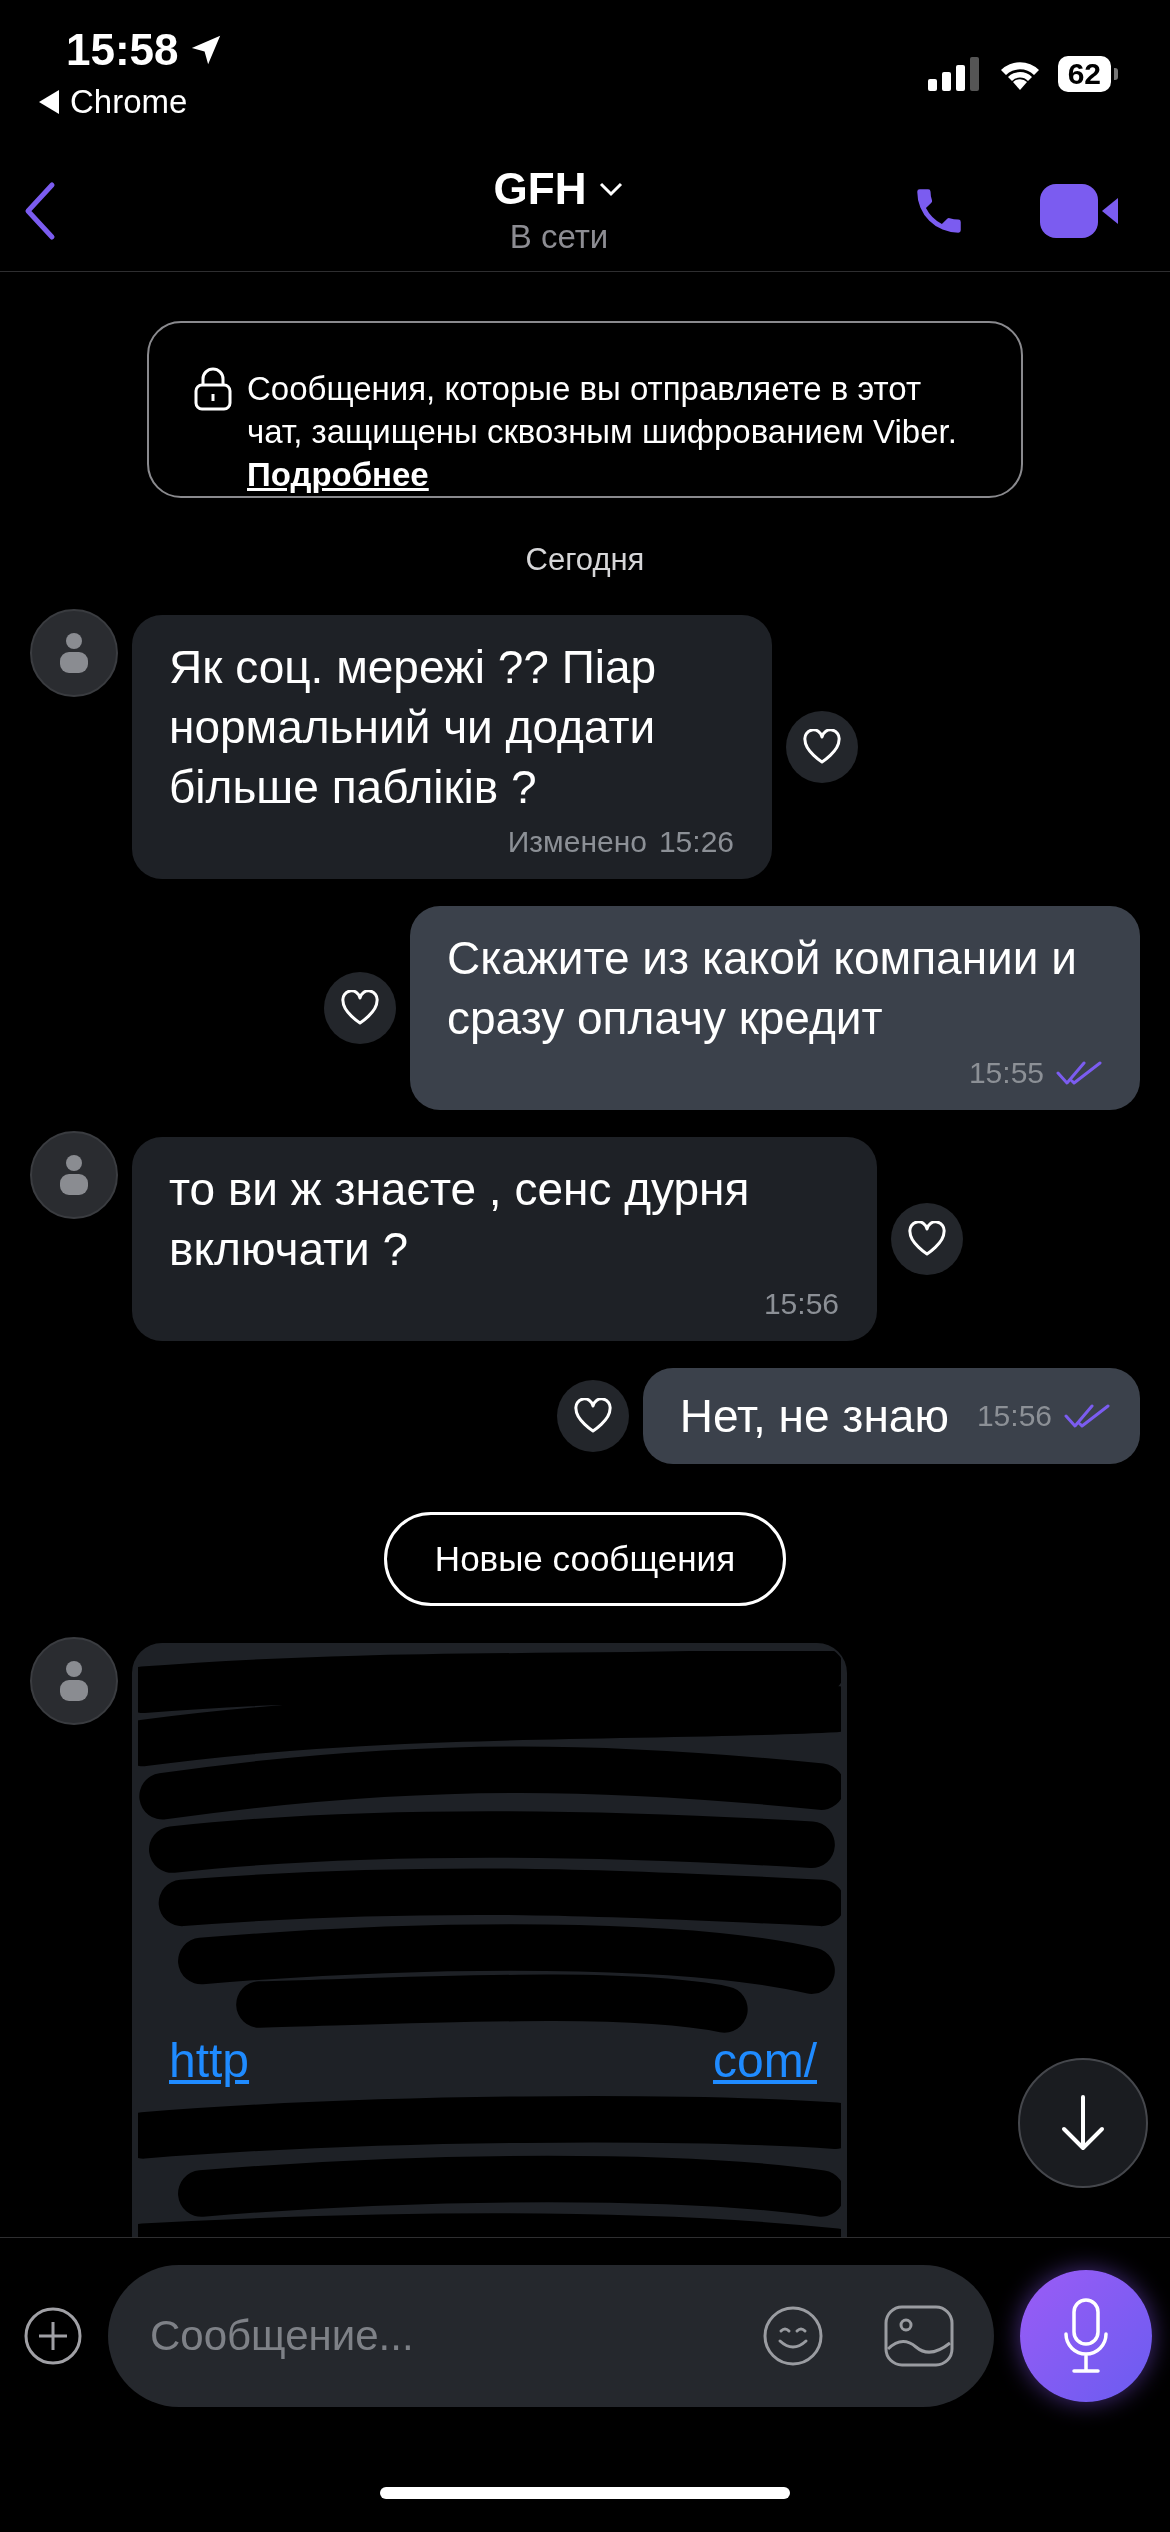 The image size is (1170, 2532). Describe the element at coordinates (209, 2061) in the screenshot. I see `link-fragment: http` at that location.